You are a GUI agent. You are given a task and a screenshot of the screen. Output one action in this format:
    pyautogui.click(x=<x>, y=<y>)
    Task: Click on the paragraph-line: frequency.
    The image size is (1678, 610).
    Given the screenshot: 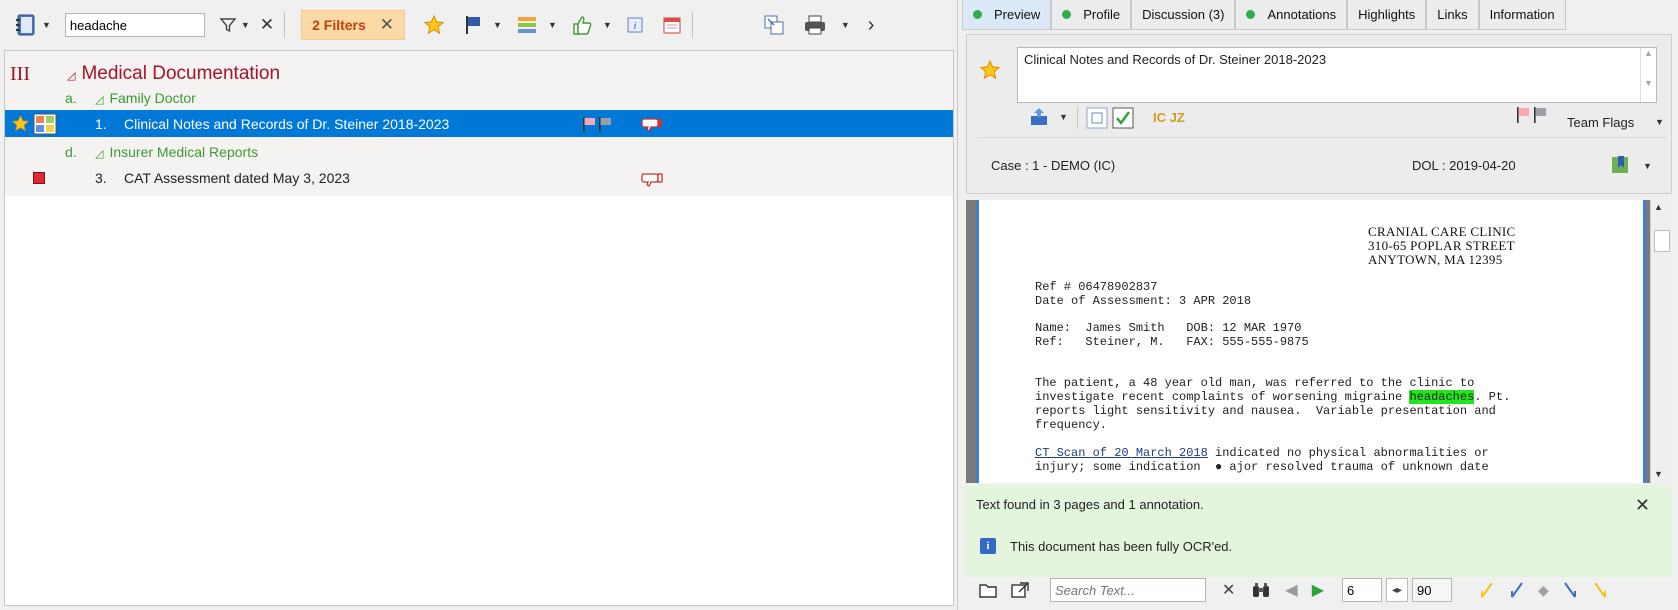 What is the action you would take?
    pyautogui.click(x=1071, y=425)
    